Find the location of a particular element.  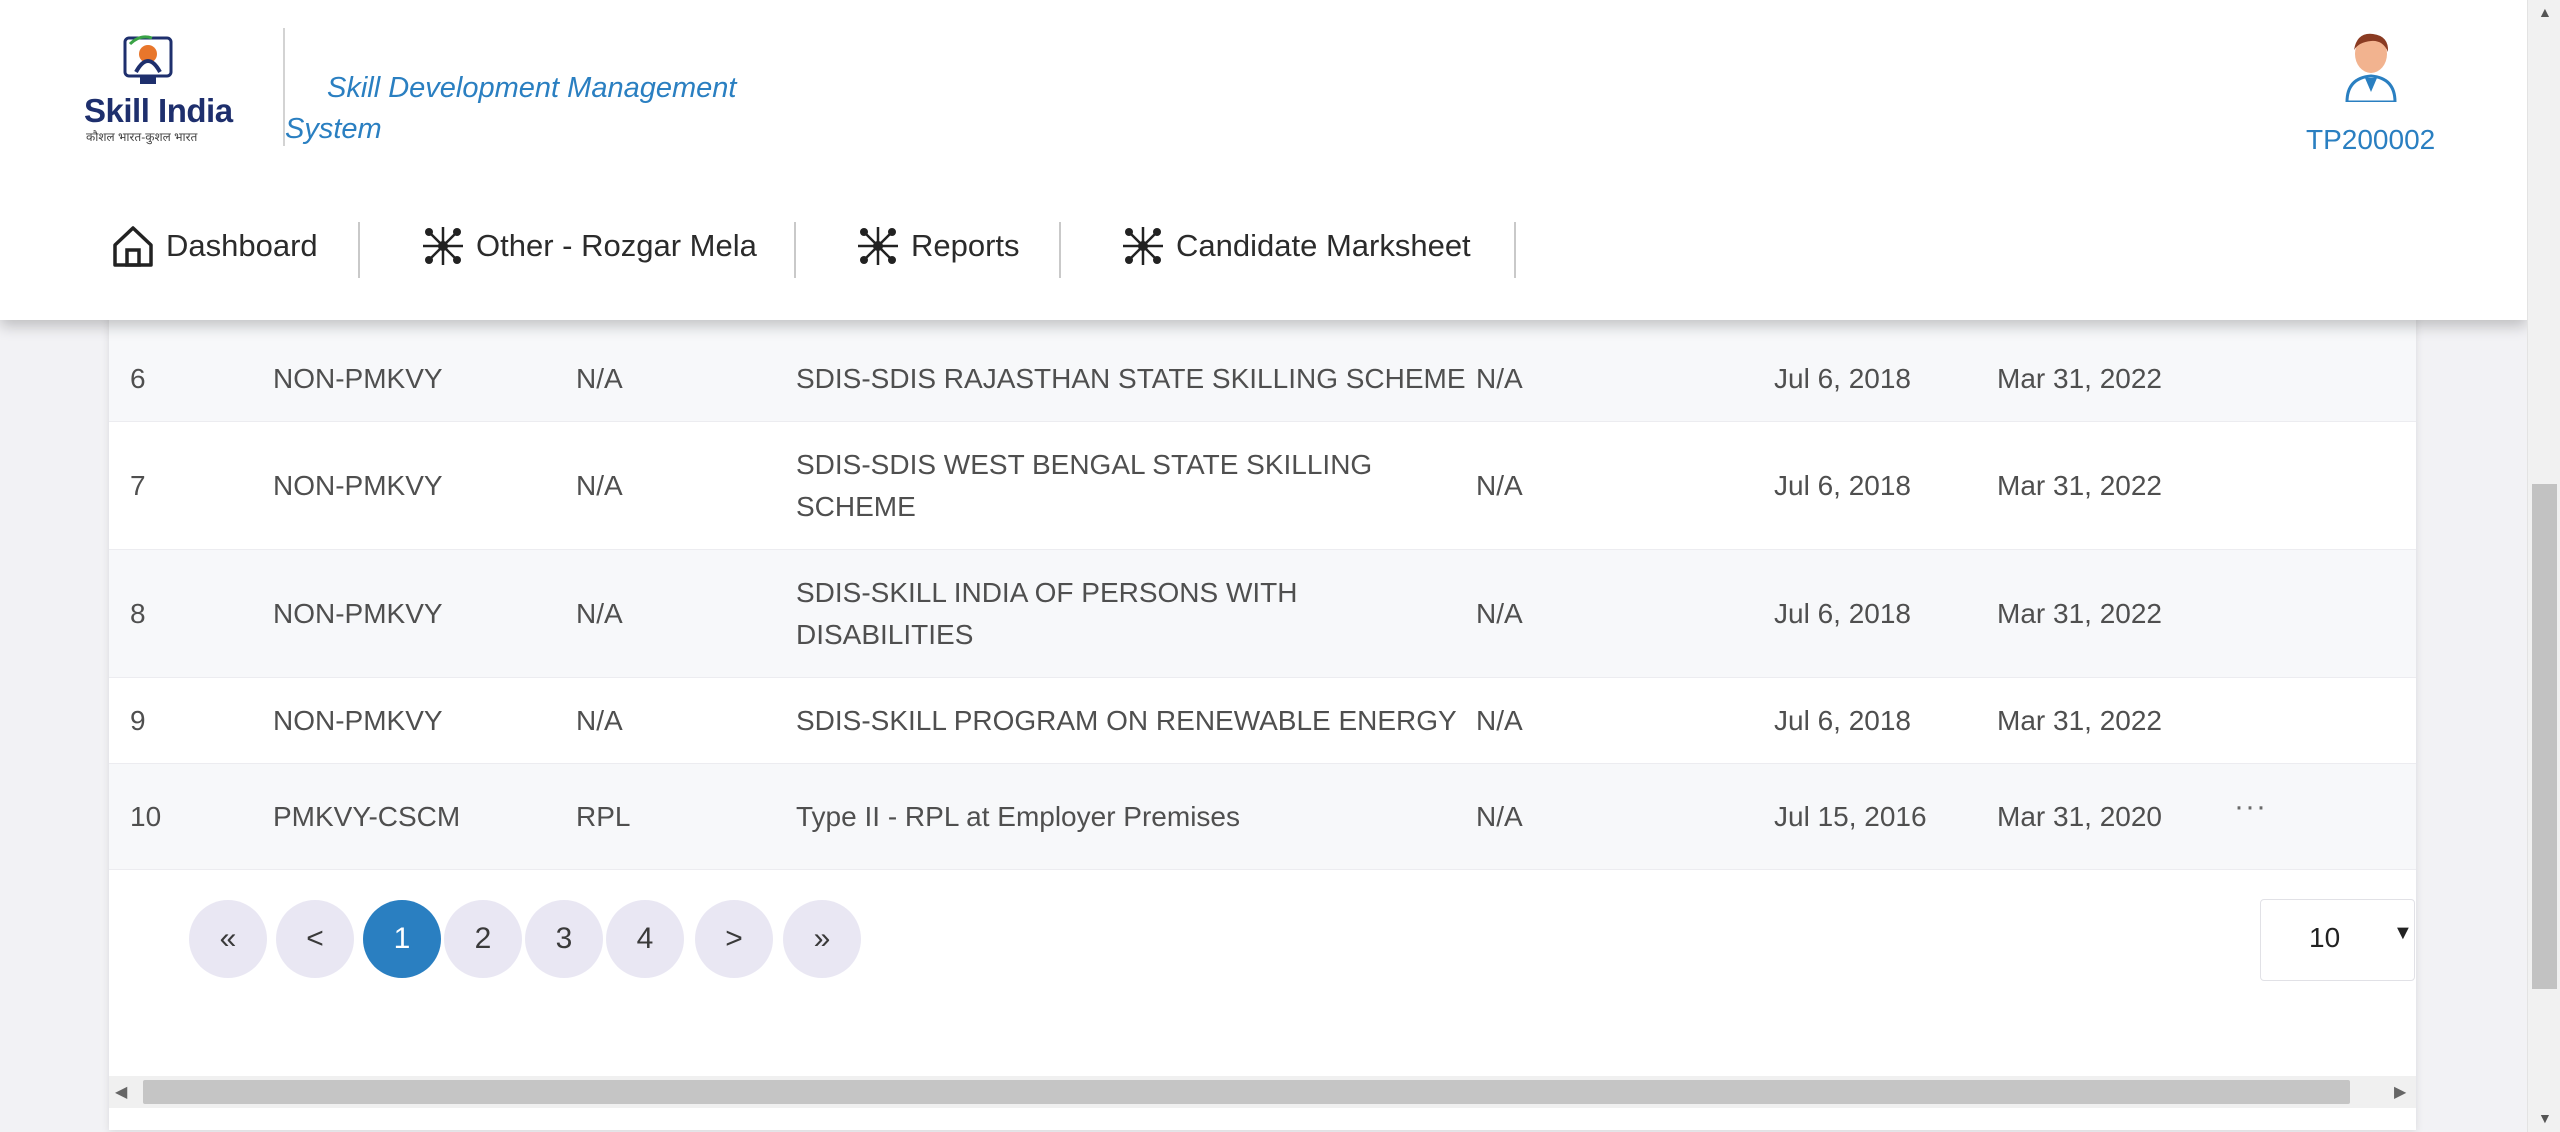

nav-reports: Reports is located at coordinates (937, 246).